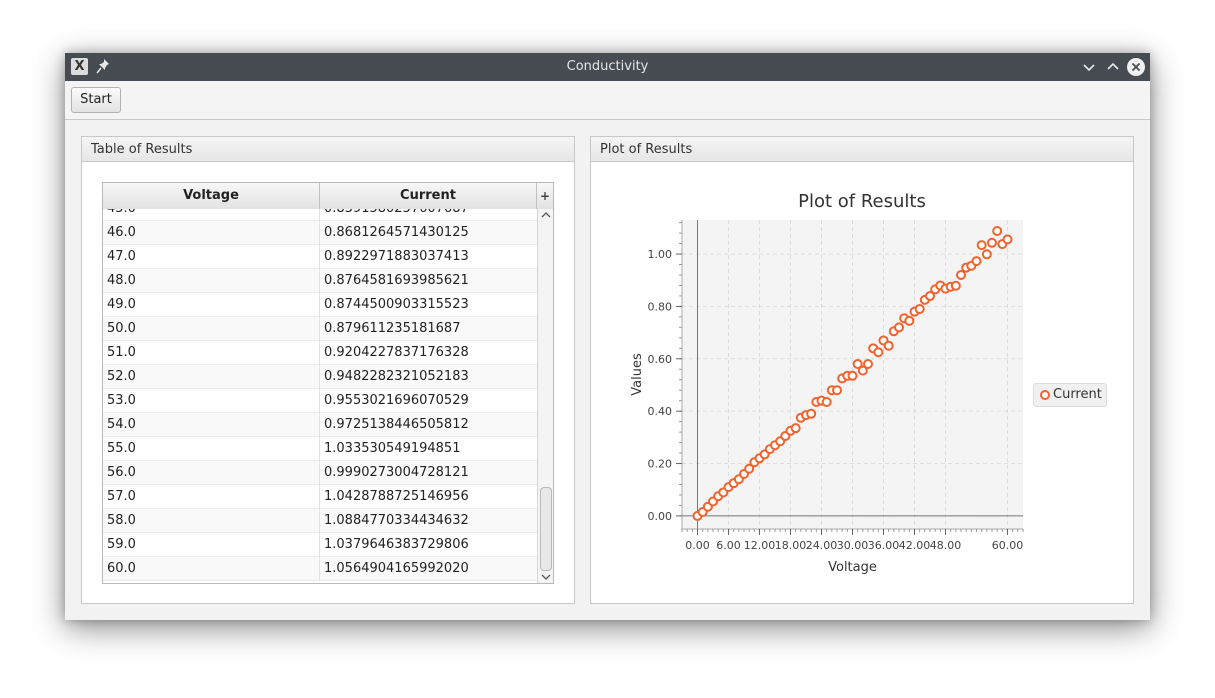  I want to click on current-cell: 0.8922971883037413, so click(396, 256).